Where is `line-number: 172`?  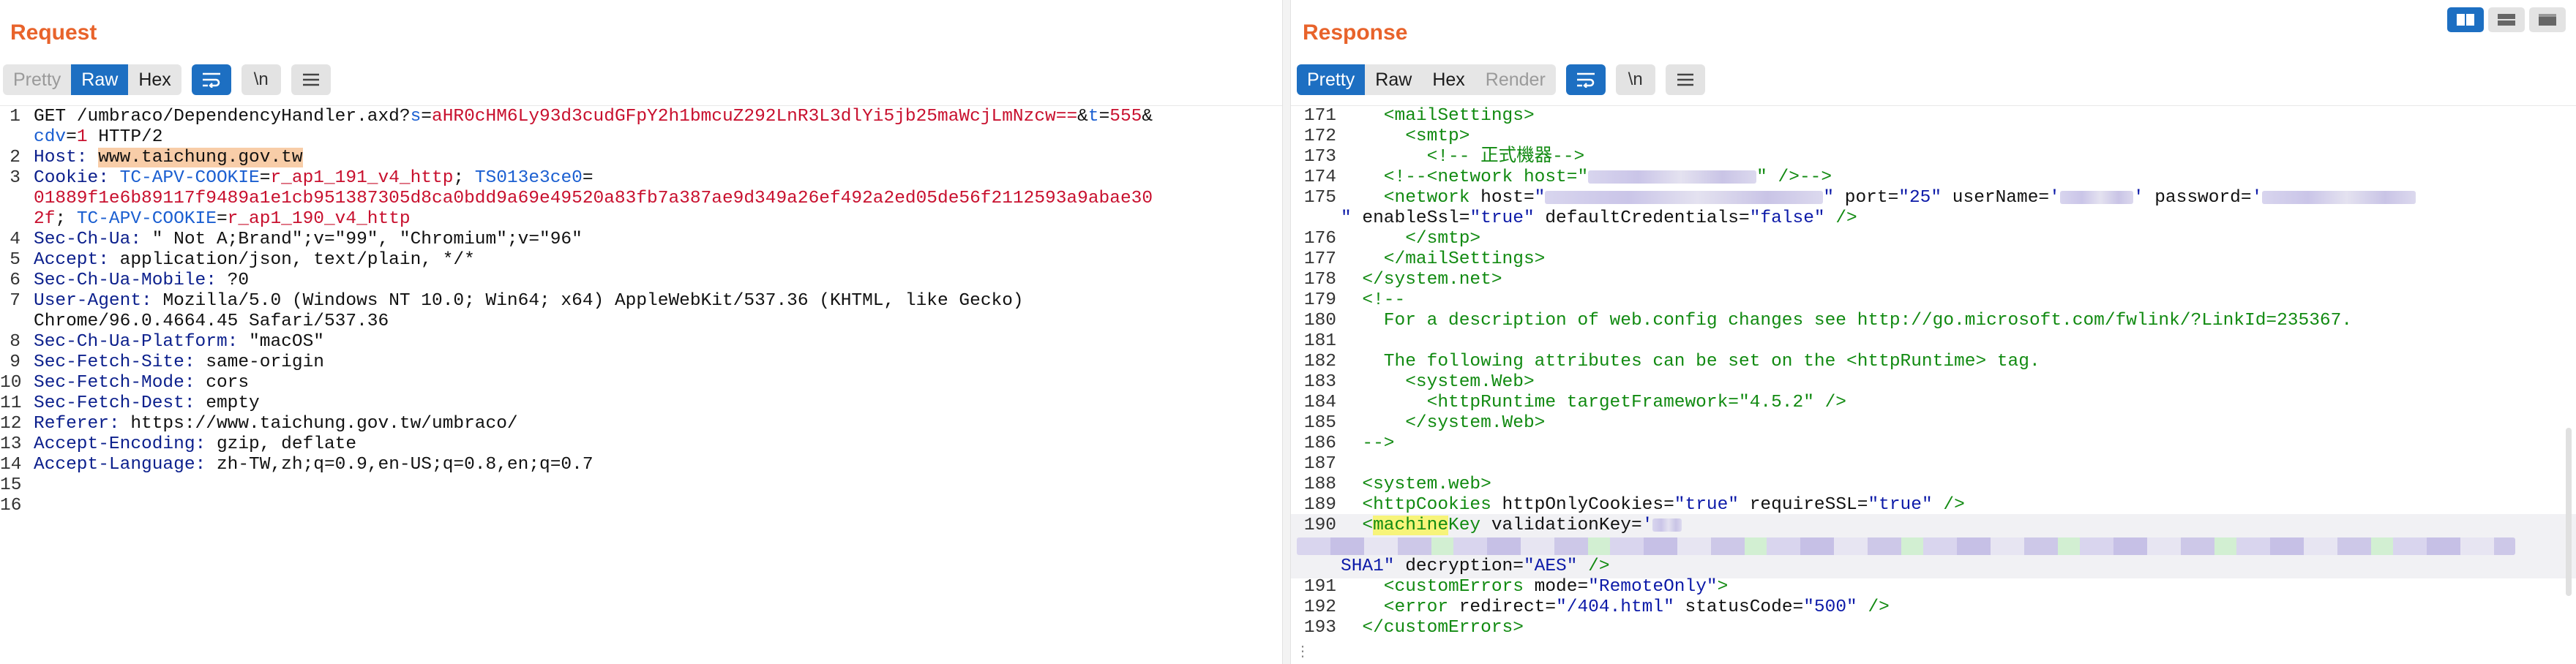
line-number: 172 is located at coordinates (1319, 136).